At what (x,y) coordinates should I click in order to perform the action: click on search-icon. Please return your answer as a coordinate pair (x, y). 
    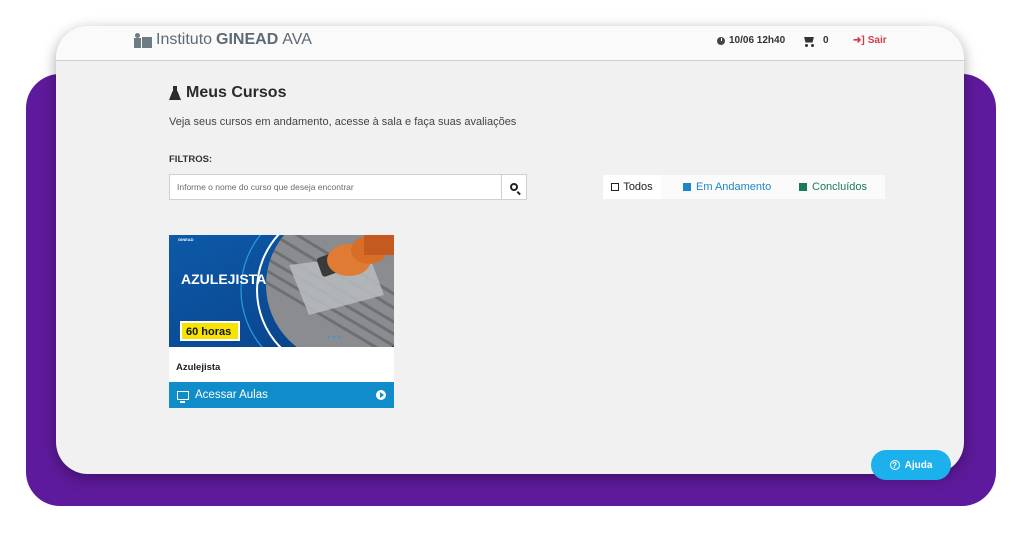
    Looking at the image, I should click on (514, 187).